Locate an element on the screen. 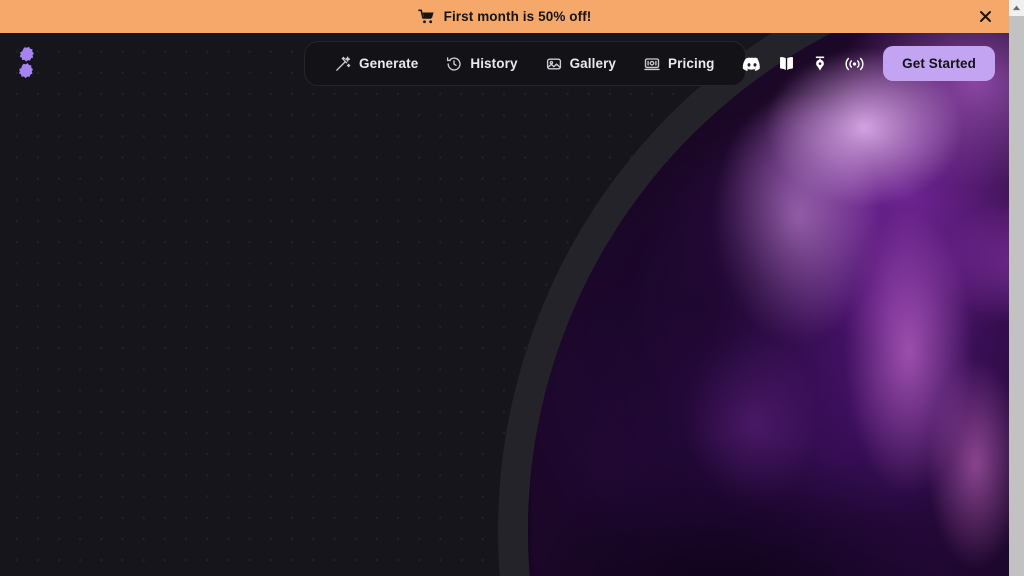 Image resolution: width=1024 pixels, height=576 pixels. open-book-icon is located at coordinates (786, 63).